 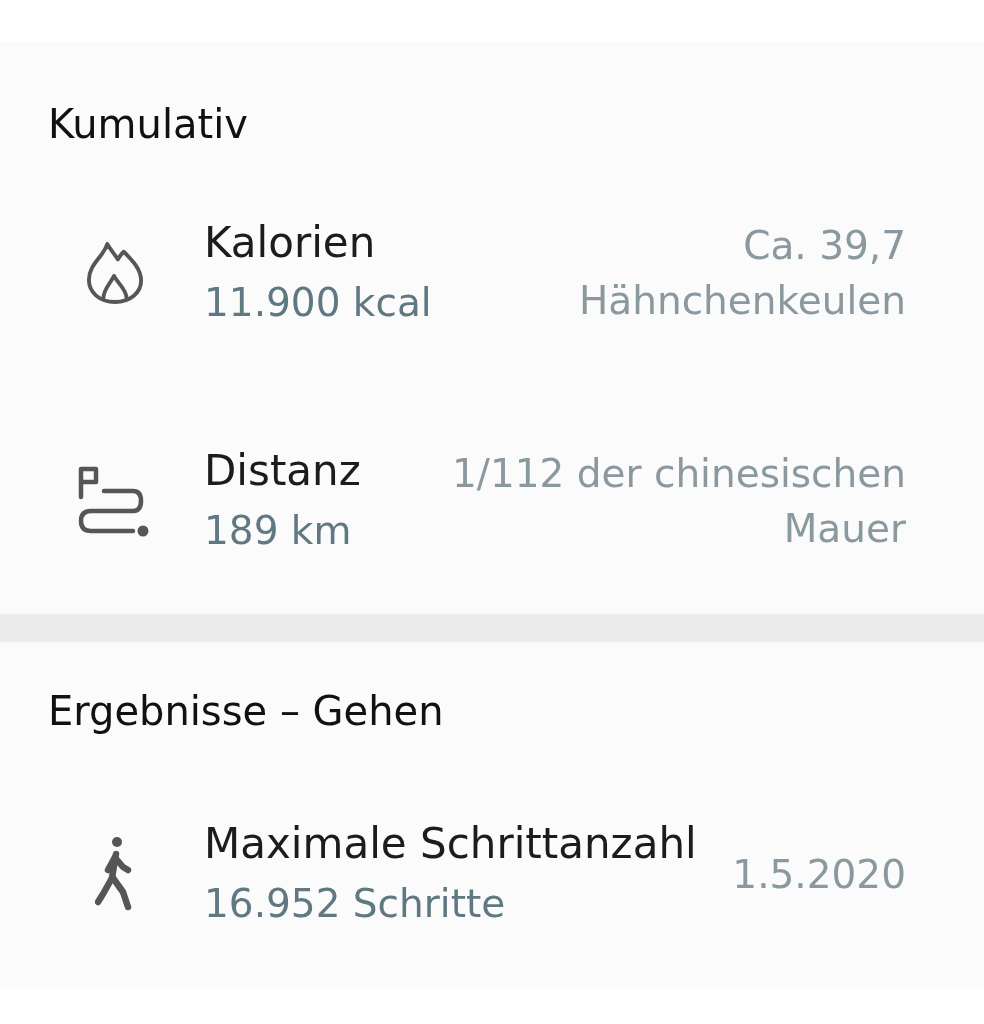 What do you see at coordinates (278, 531) in the screenshot?
I see `stat-value: 189 km` at bounding box center [278, 531].